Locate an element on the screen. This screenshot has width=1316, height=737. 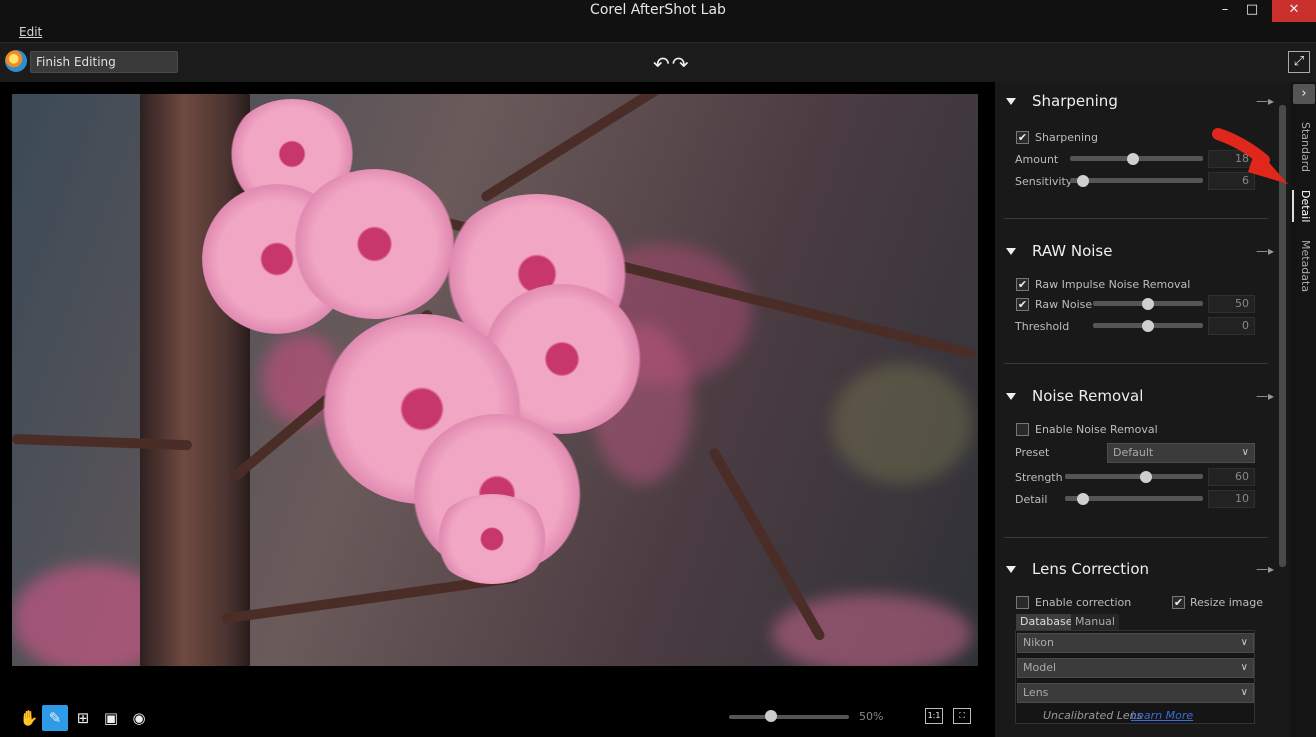
sensitivity-label: Sensitivity is located at coordinates (1044, 181).